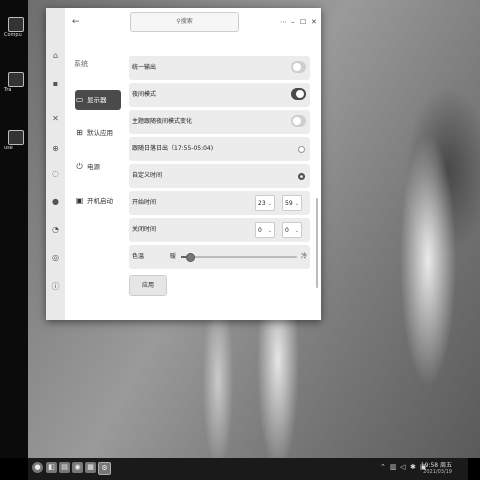 This screenshot has height=480, width=480. I want to click on back-arrow-icon: ←, so click(76, 22).